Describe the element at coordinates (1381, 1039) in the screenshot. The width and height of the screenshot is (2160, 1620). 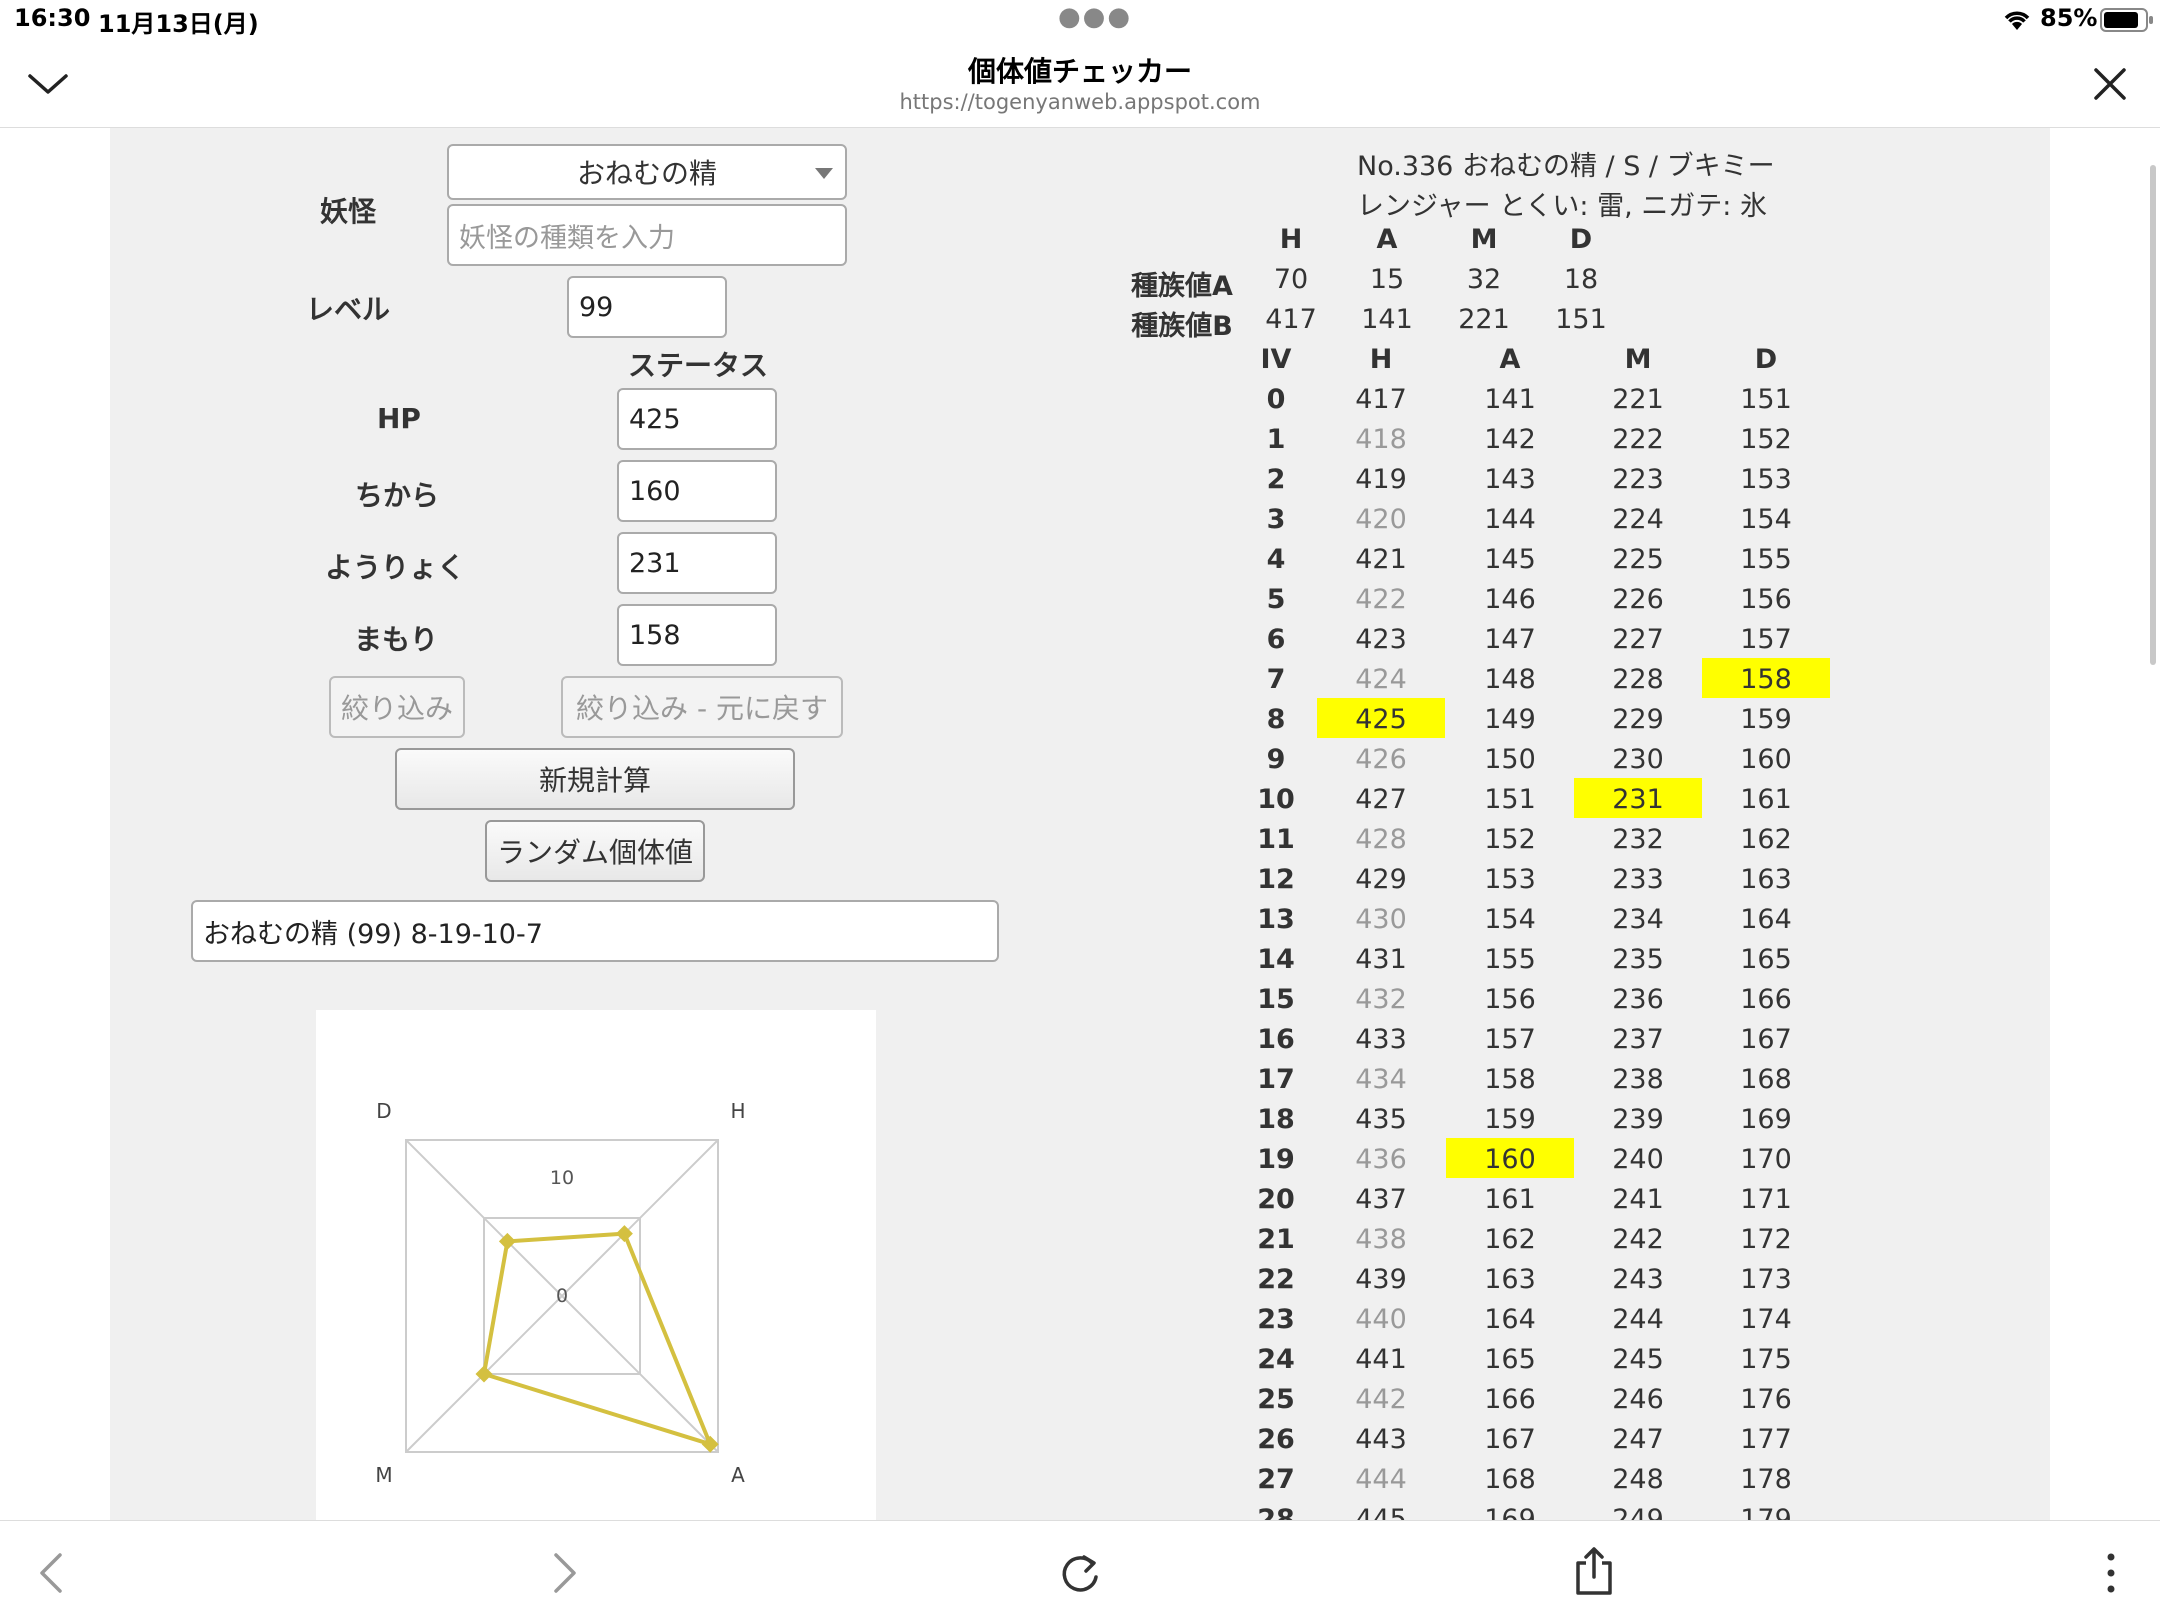
I see `iv-table-cell: 433` at that location.